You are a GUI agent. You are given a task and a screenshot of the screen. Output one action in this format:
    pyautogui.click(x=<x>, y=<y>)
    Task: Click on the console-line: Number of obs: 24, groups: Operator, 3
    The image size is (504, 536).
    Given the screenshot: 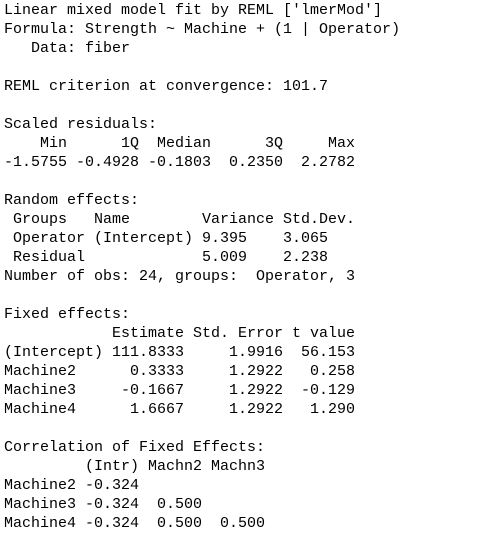 What is the action you would take?
    pyautogui.click(x=180, y=276)
    